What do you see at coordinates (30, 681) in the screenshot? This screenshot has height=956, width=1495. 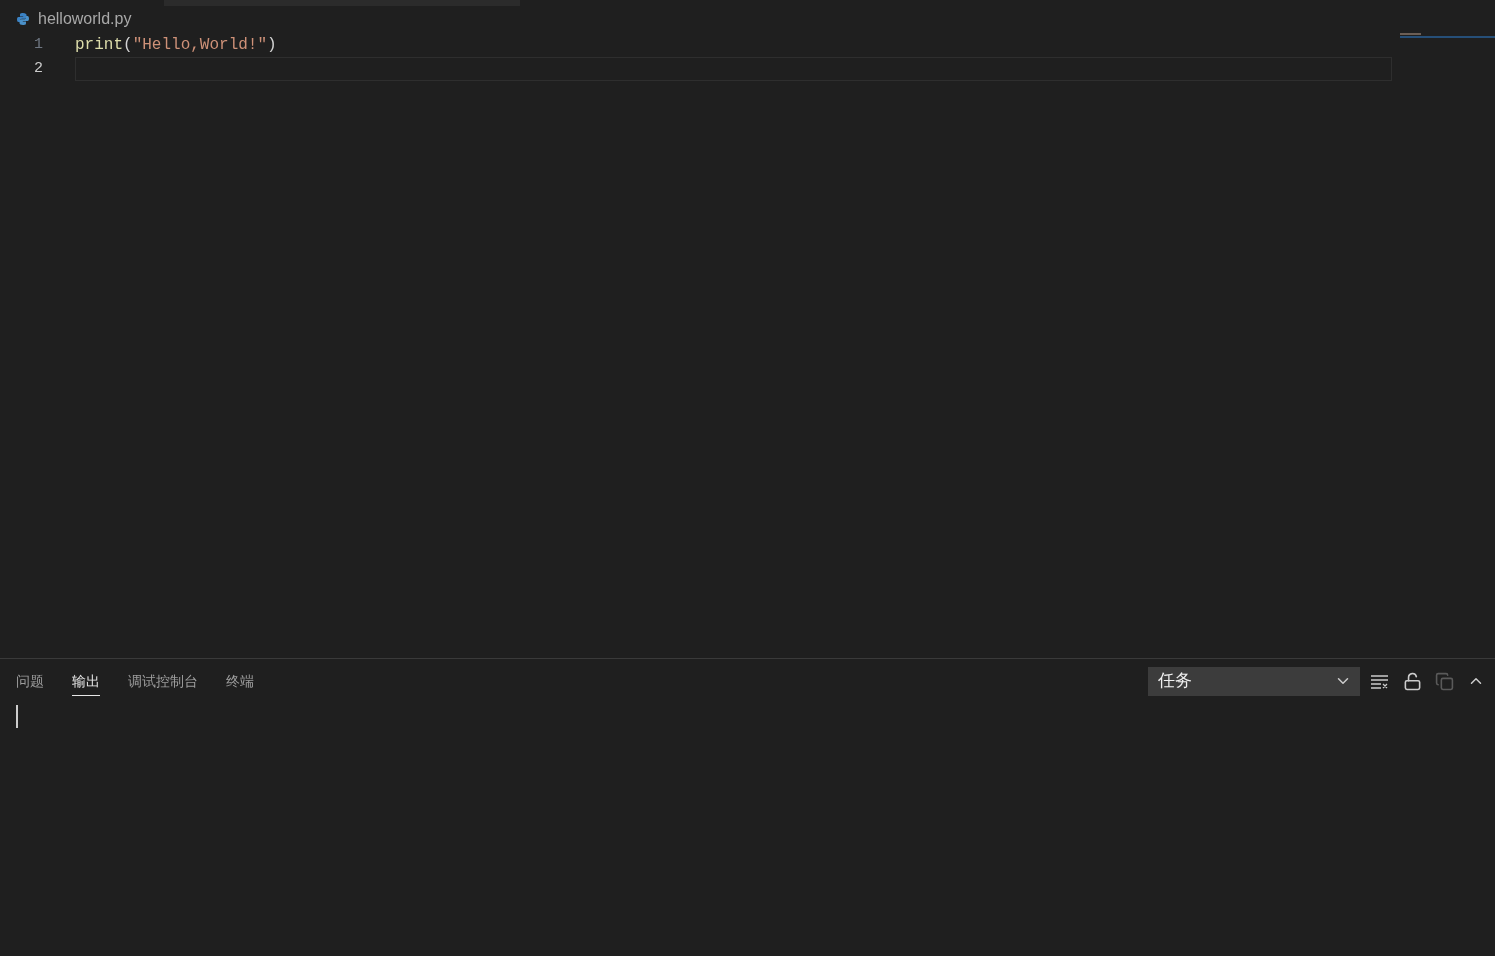 I see `panel-tab: 问题` at bounding box center [30, 681].